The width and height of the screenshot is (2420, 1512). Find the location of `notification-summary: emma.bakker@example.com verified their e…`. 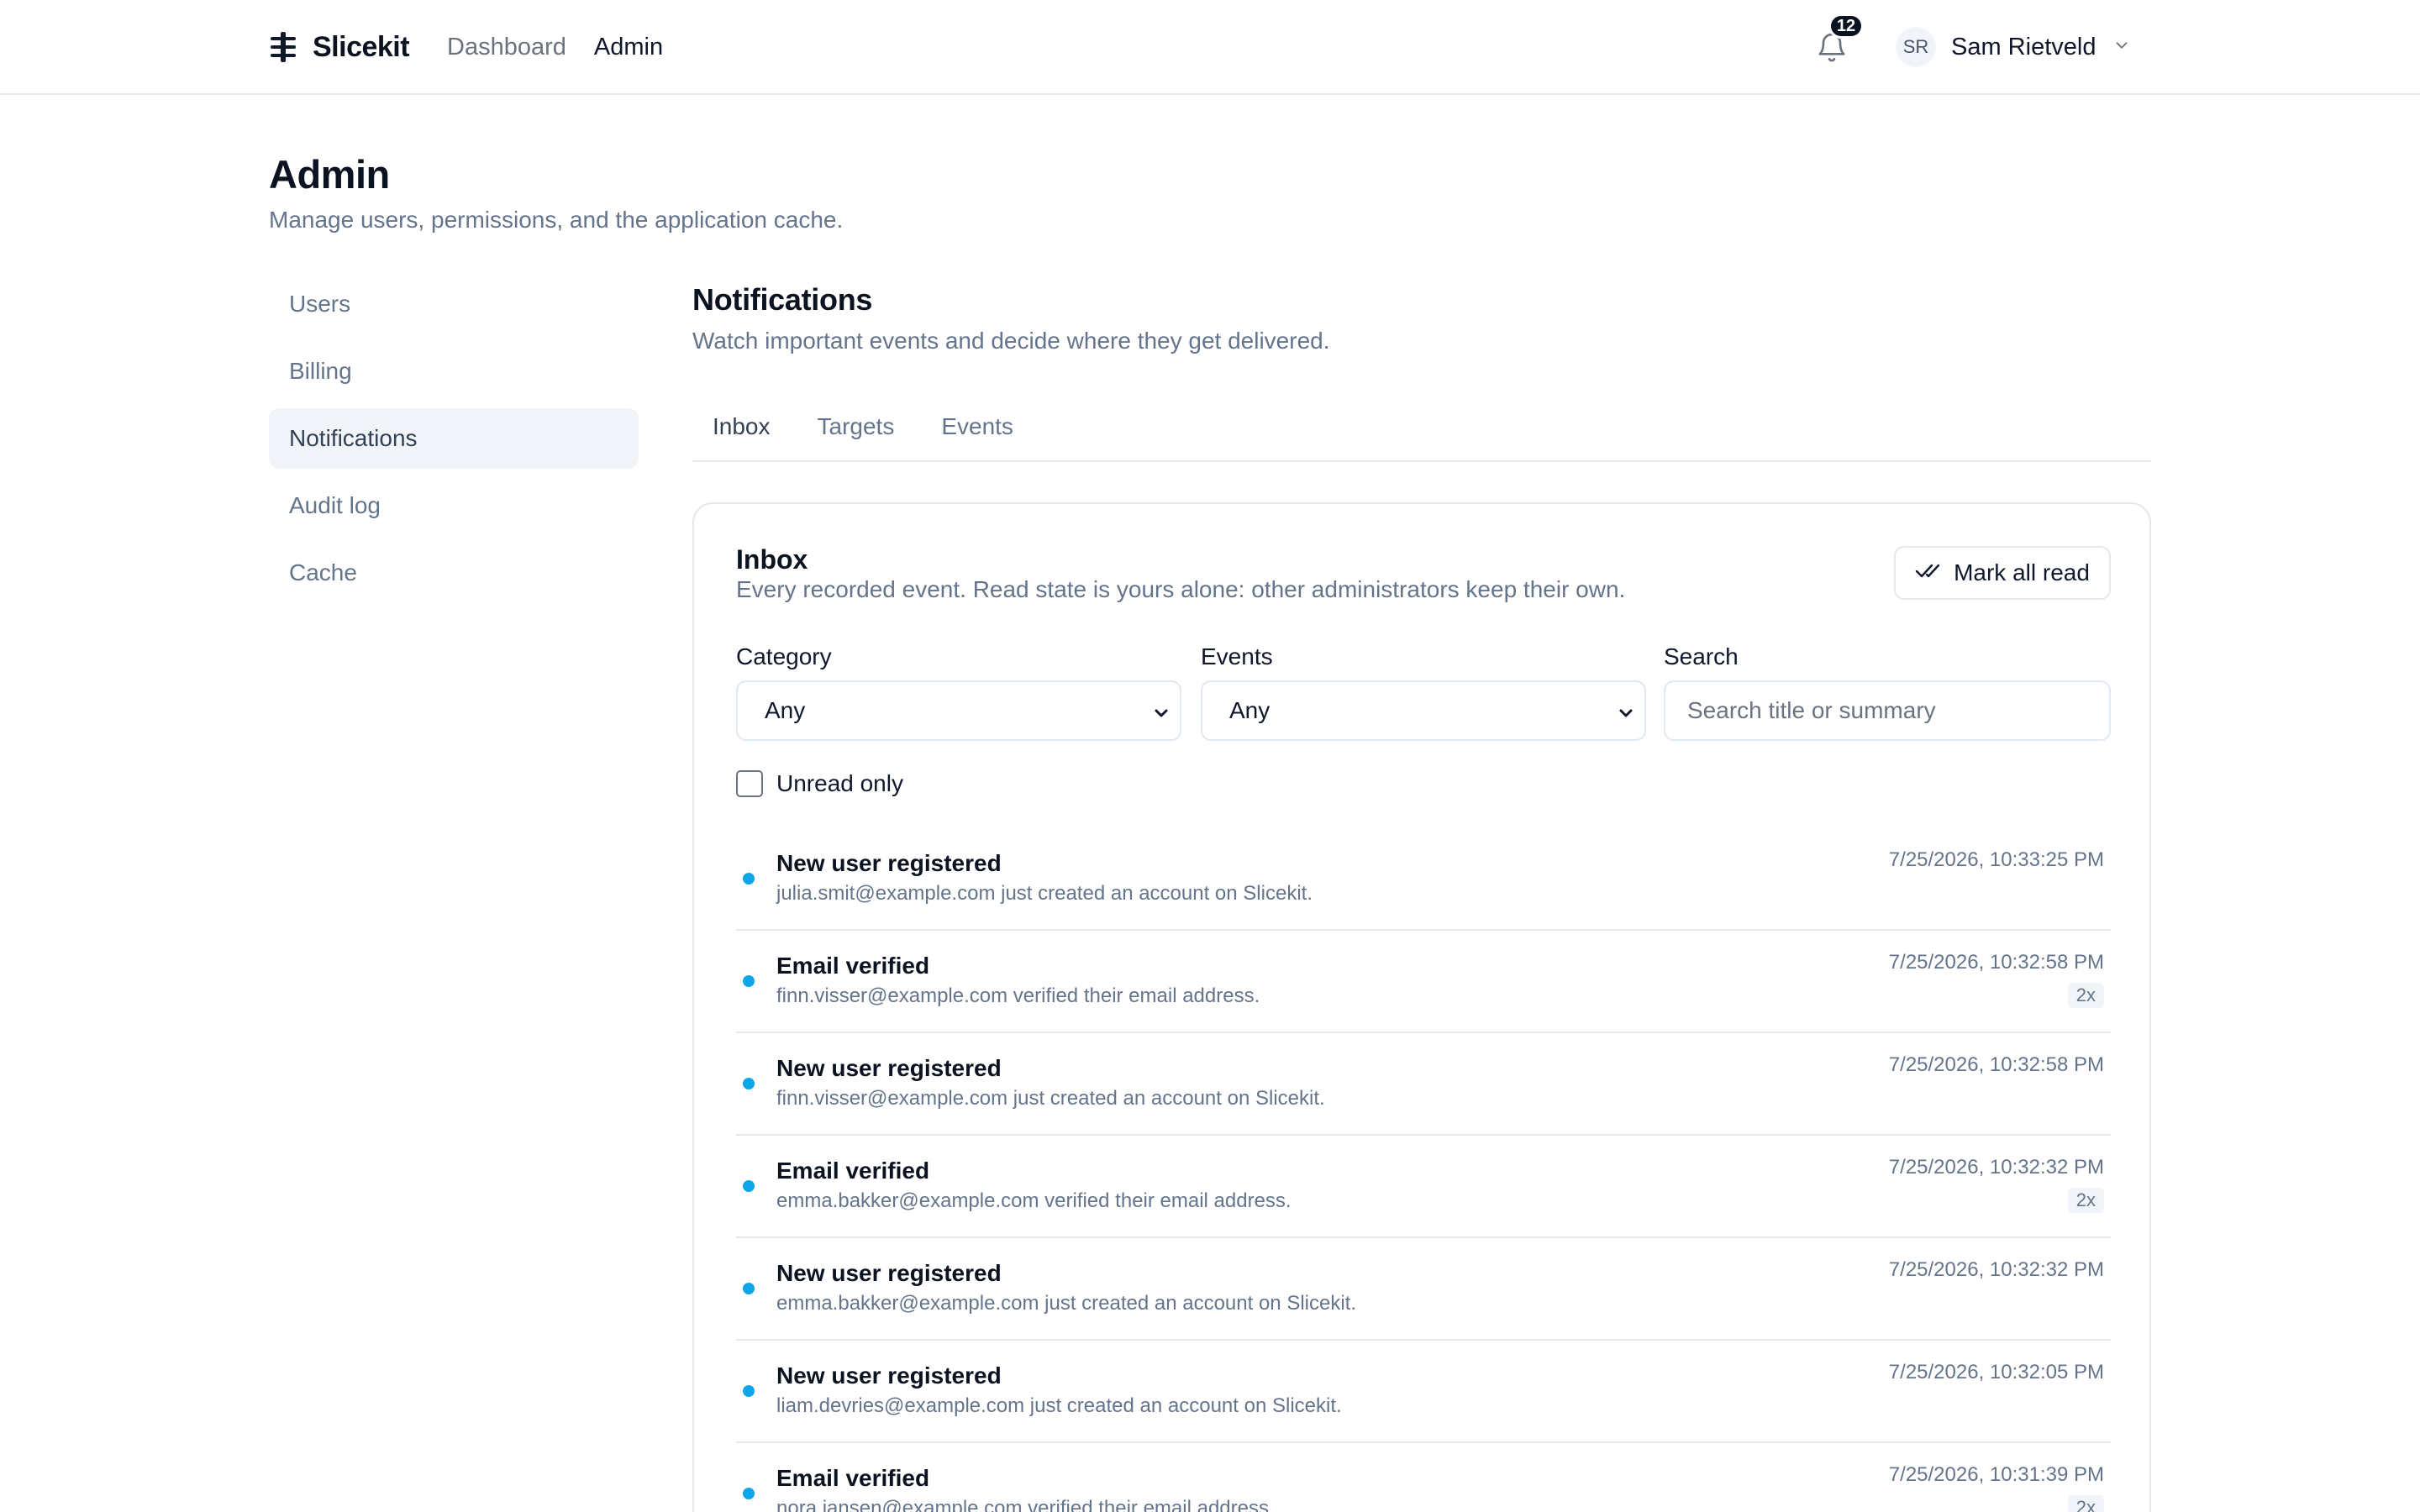

notification-summary: emma.bakker@example.com verified their e… is located at coordinates (1034, 1200).